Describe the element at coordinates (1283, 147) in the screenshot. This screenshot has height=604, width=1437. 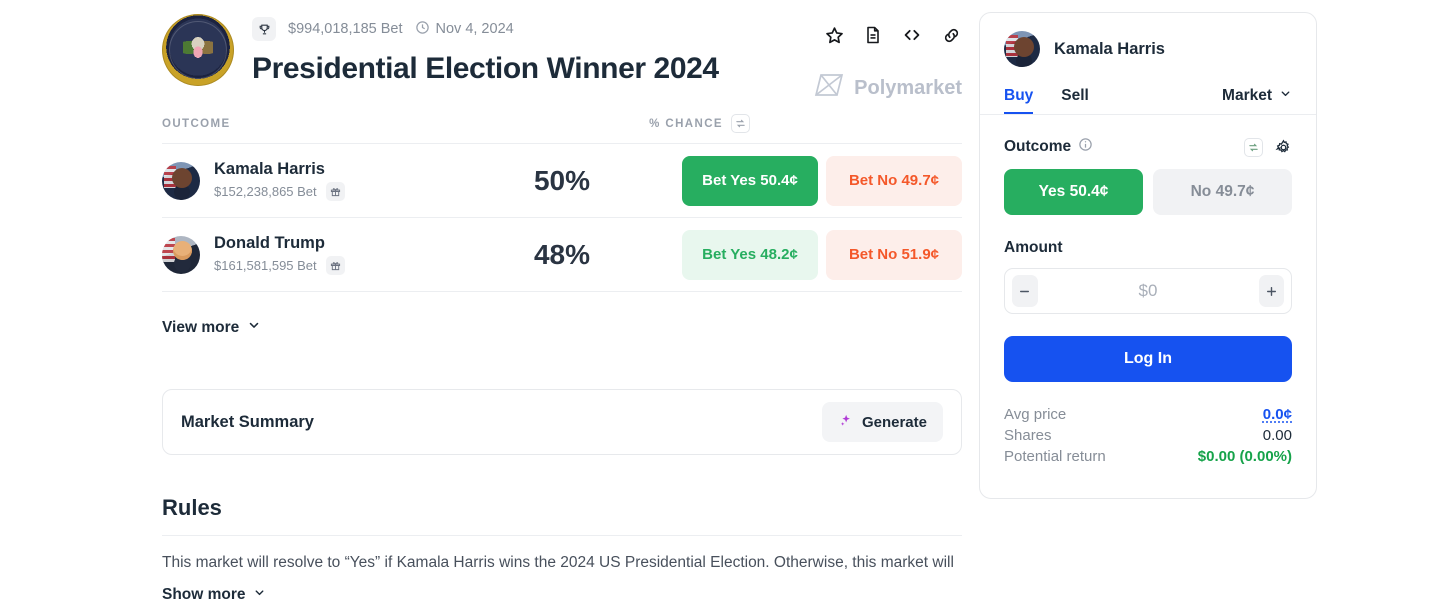
I see `gear-icon` at that location.